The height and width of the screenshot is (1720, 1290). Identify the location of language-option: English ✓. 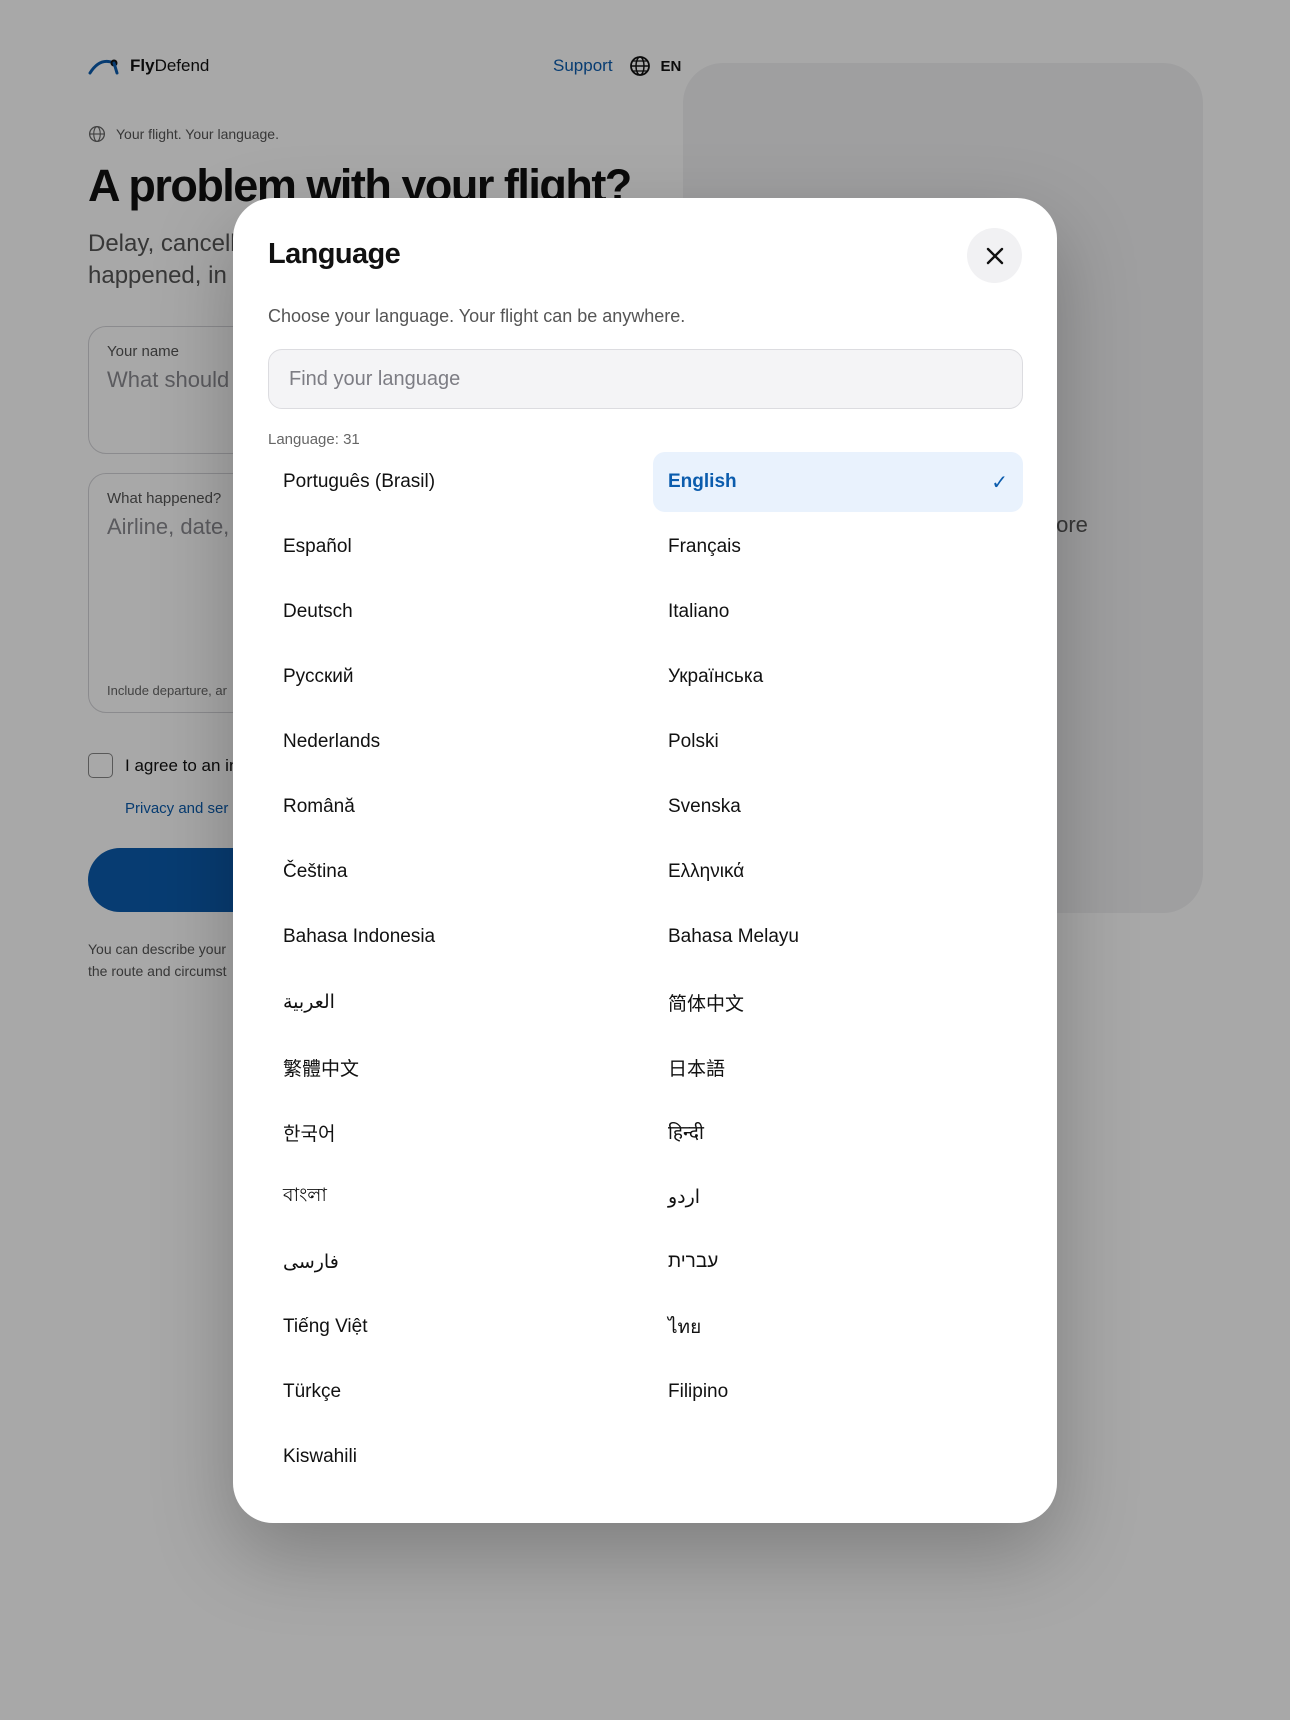
(838, 482).